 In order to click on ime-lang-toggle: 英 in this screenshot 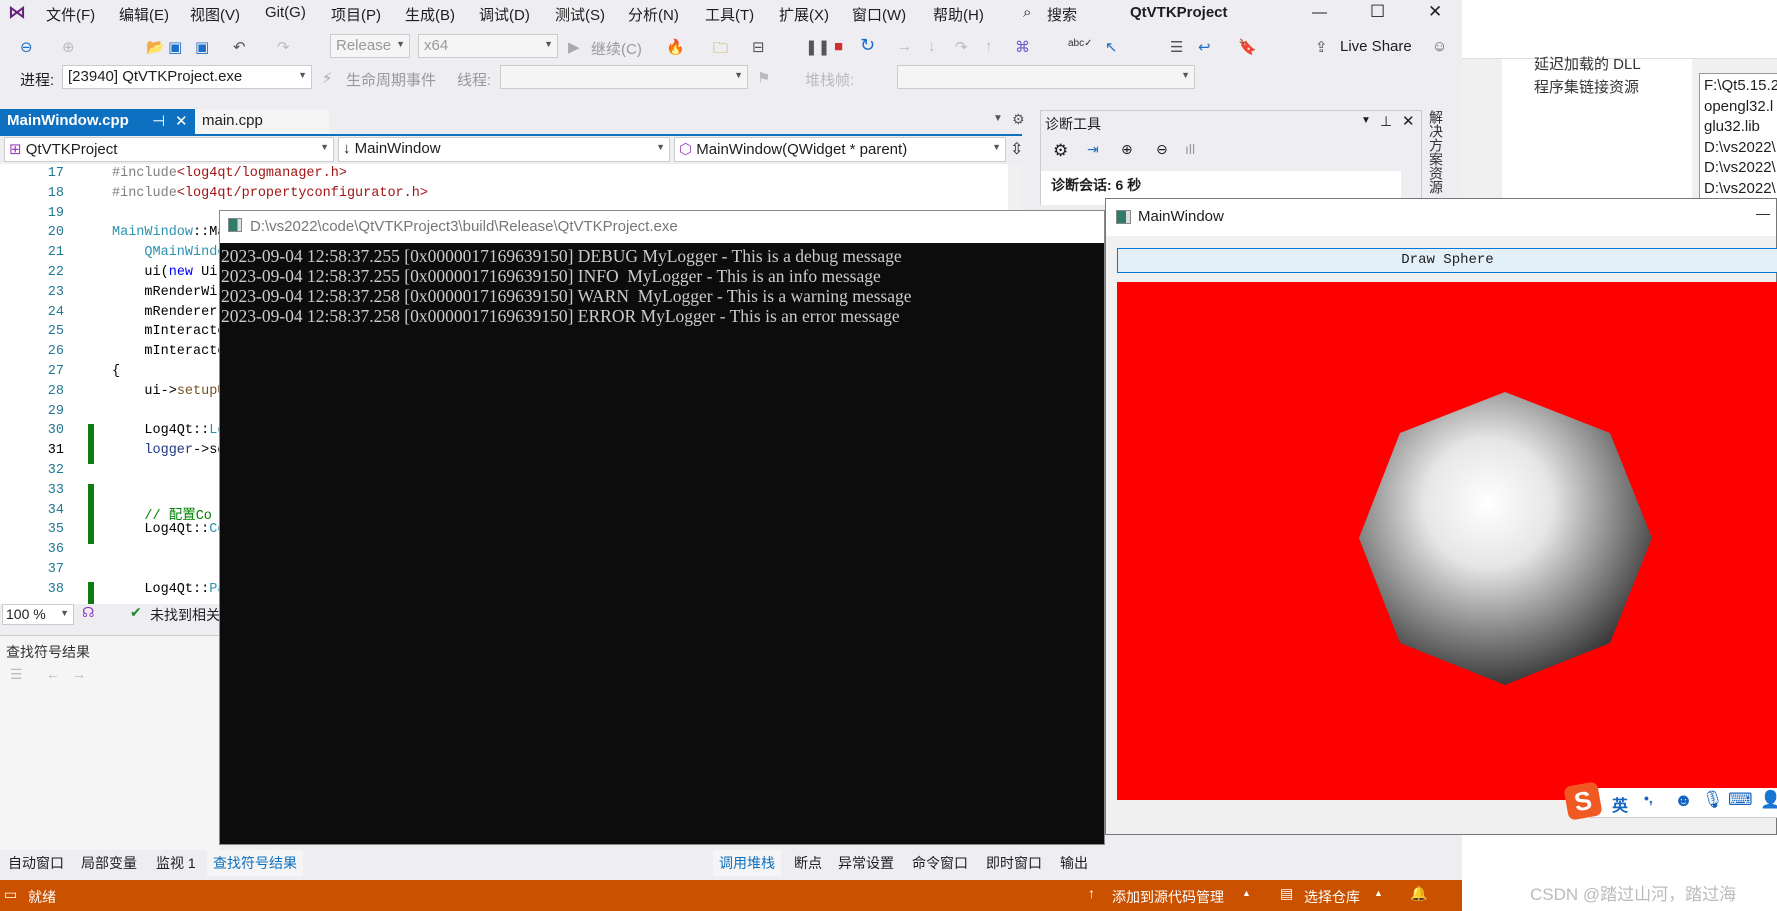, I will do `click(1620, 804)`.